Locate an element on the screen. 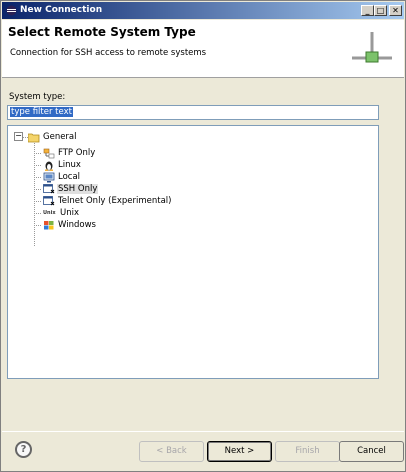 The width and height of the screenshot is (406, 472). collapse-toggle-icon: − is located at coordinates (18, 136).